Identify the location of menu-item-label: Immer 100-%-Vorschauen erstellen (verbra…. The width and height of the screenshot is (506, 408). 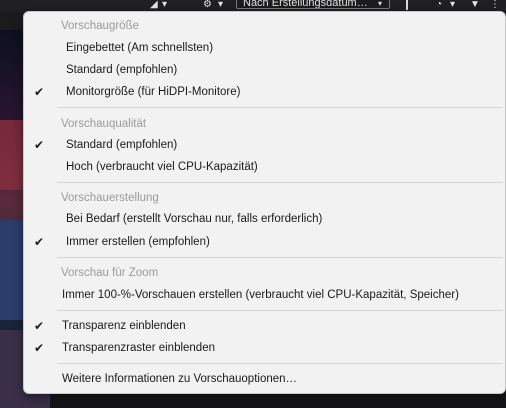
(260, 295).